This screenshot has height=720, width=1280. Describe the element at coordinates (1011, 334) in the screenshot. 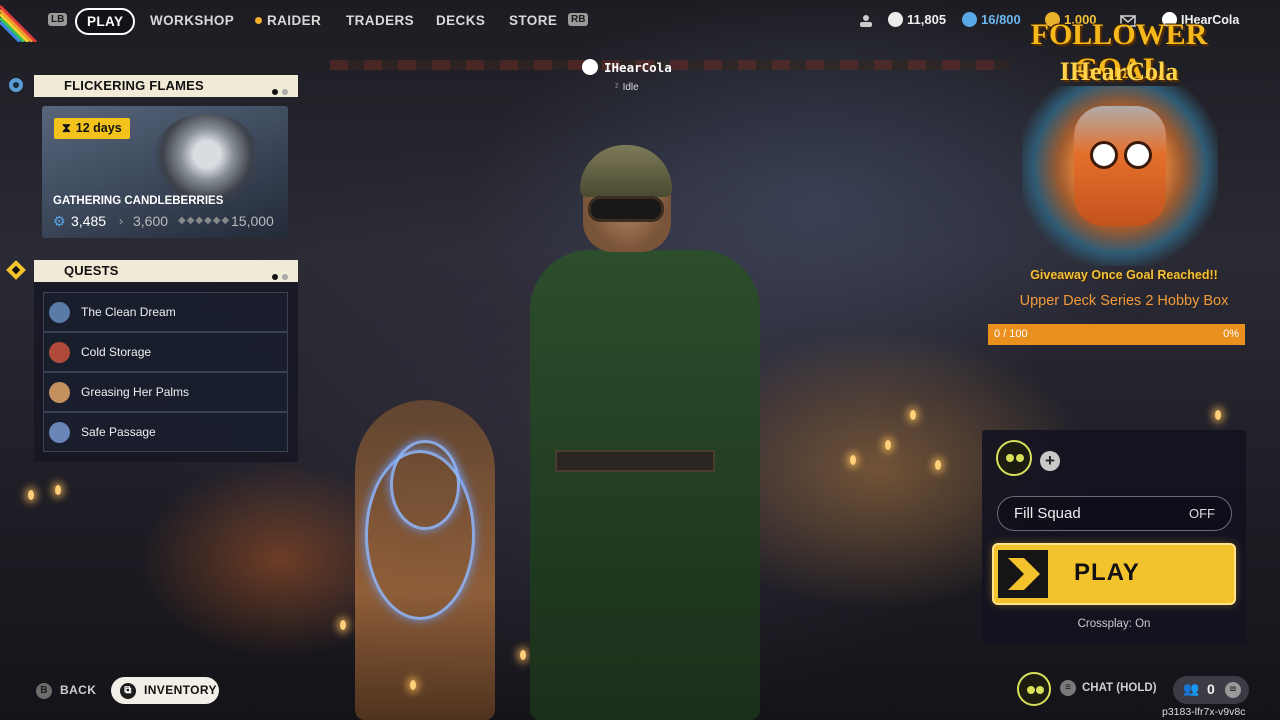

I see `goal-progress-text: 0 / 100` at that location.